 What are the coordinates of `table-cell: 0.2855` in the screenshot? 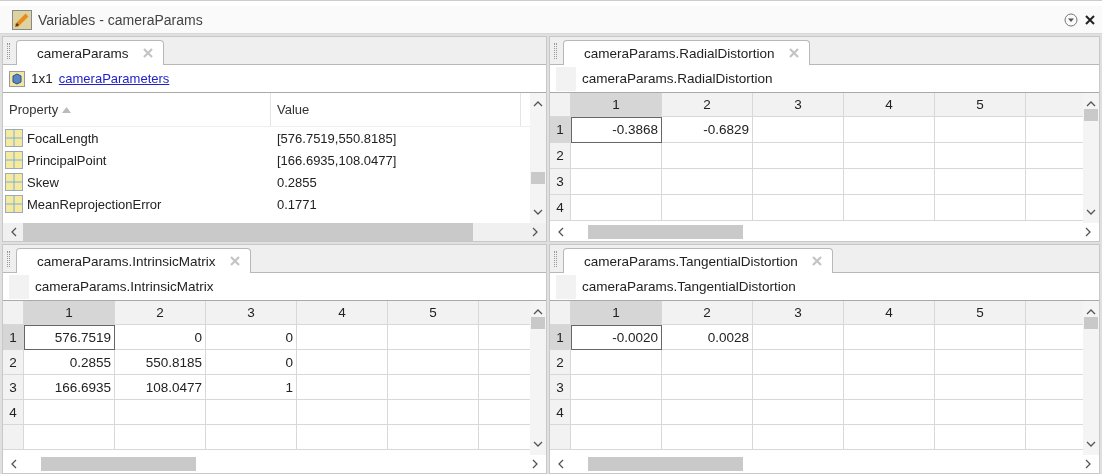 It's located at (69, 362).